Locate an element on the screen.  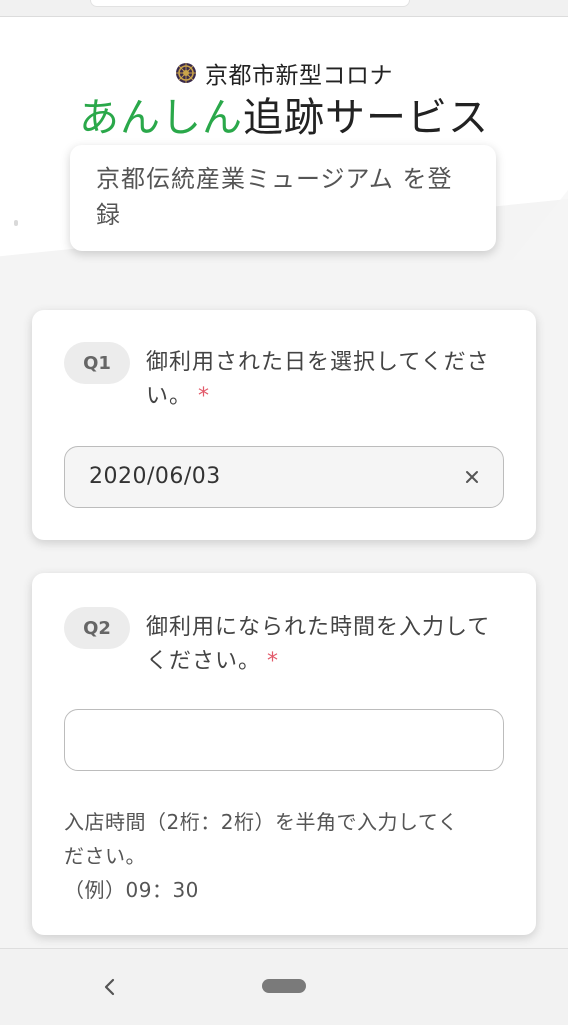
logo-title-green: あんしん is located at coordinates (161, 118).